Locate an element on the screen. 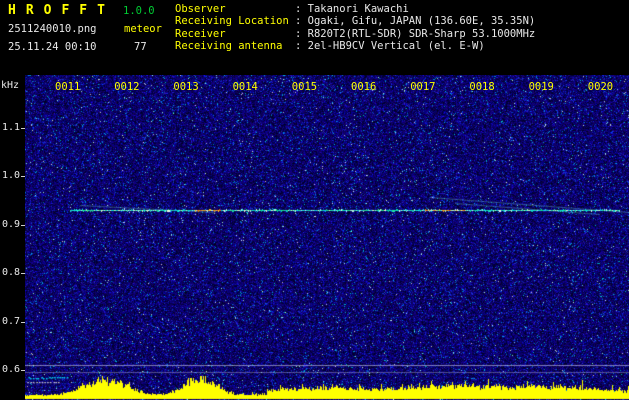  freq-tick-label: 0.8 is located at coordinates (10, 273).